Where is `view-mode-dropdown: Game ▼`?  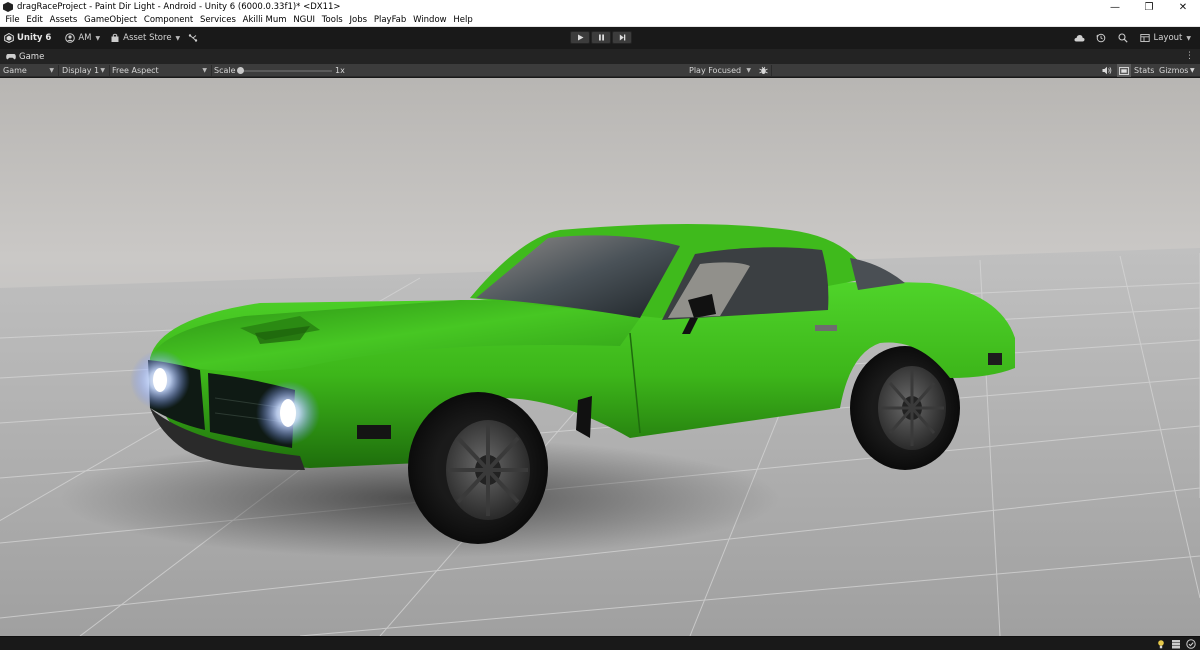 view-mode-dropdown: Game ▼ is located at coordinates (30, 70).